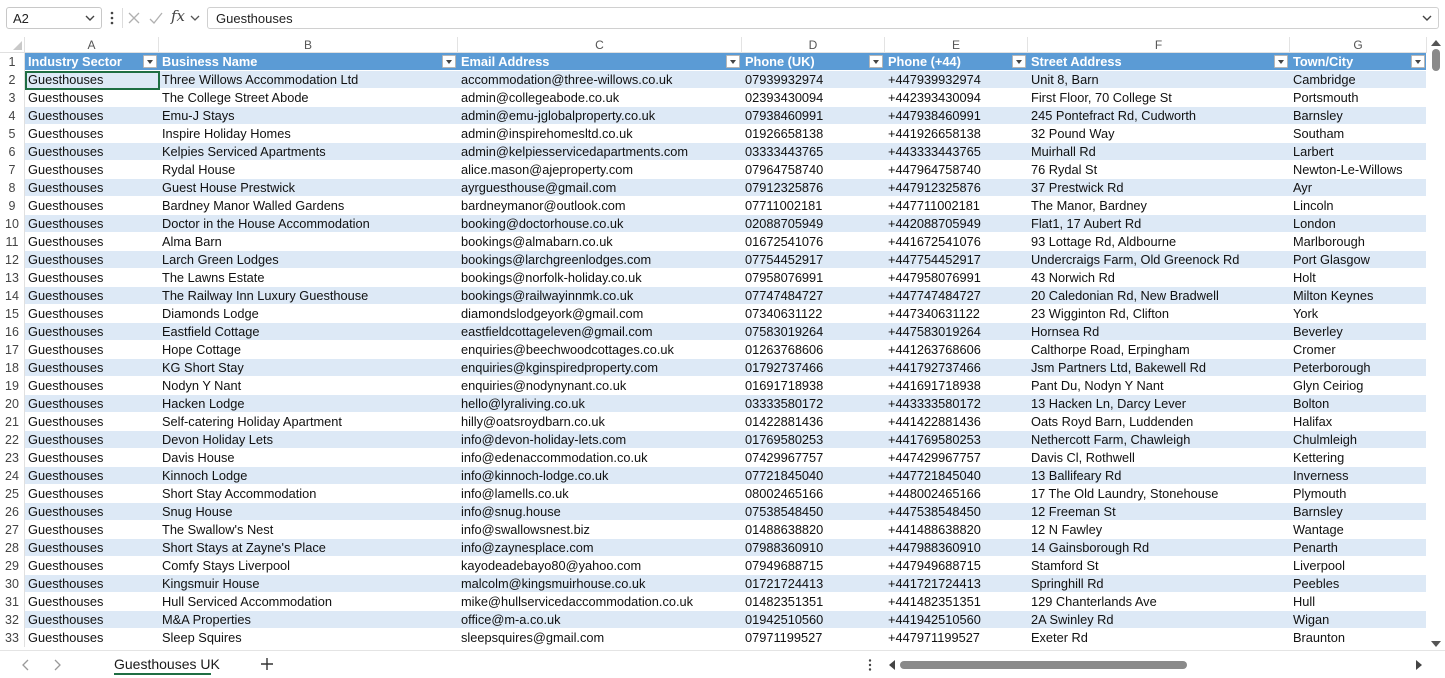  What do you see at coordinates (308, 314) in the screenshot?
I see `table-cell: Diamonds Lodge` at bounding box center [308, 314].